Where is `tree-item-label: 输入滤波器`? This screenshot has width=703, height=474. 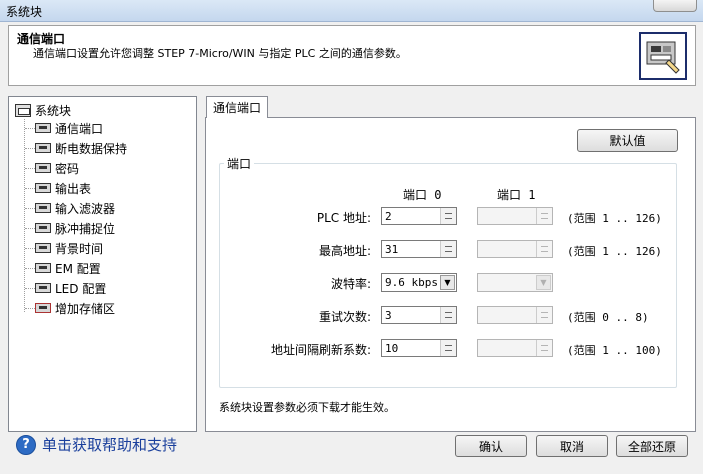
tree-item-label: 输入滤波器 is located at coordinates (85, 208).